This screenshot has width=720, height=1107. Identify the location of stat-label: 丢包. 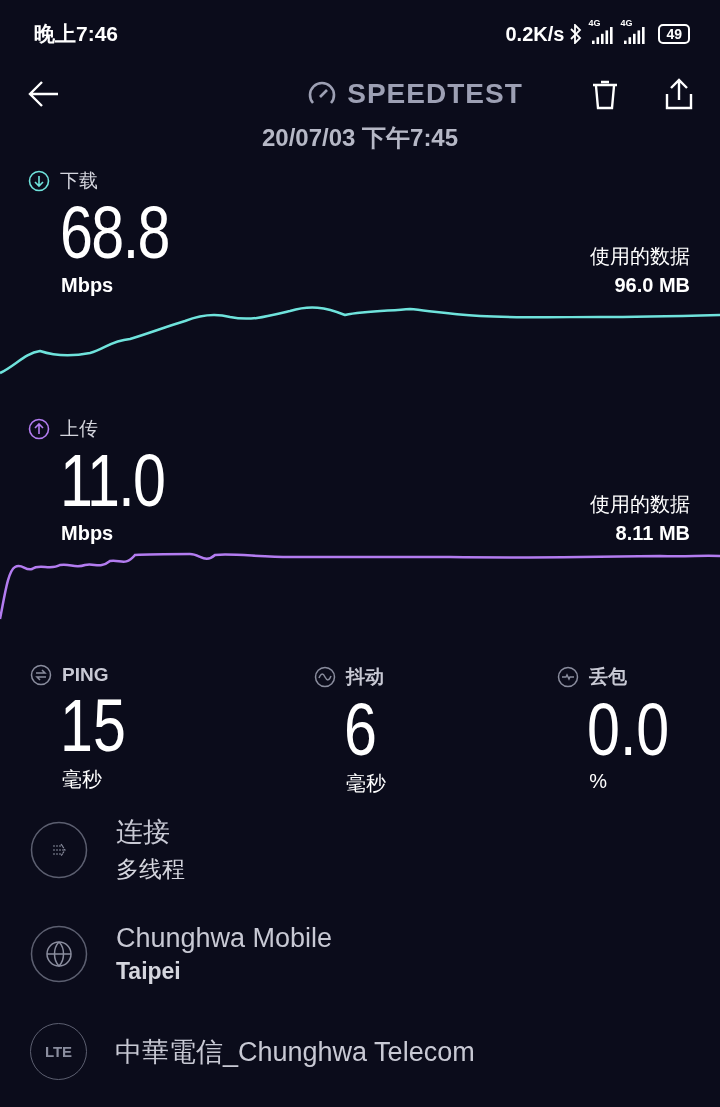
(608, 677).